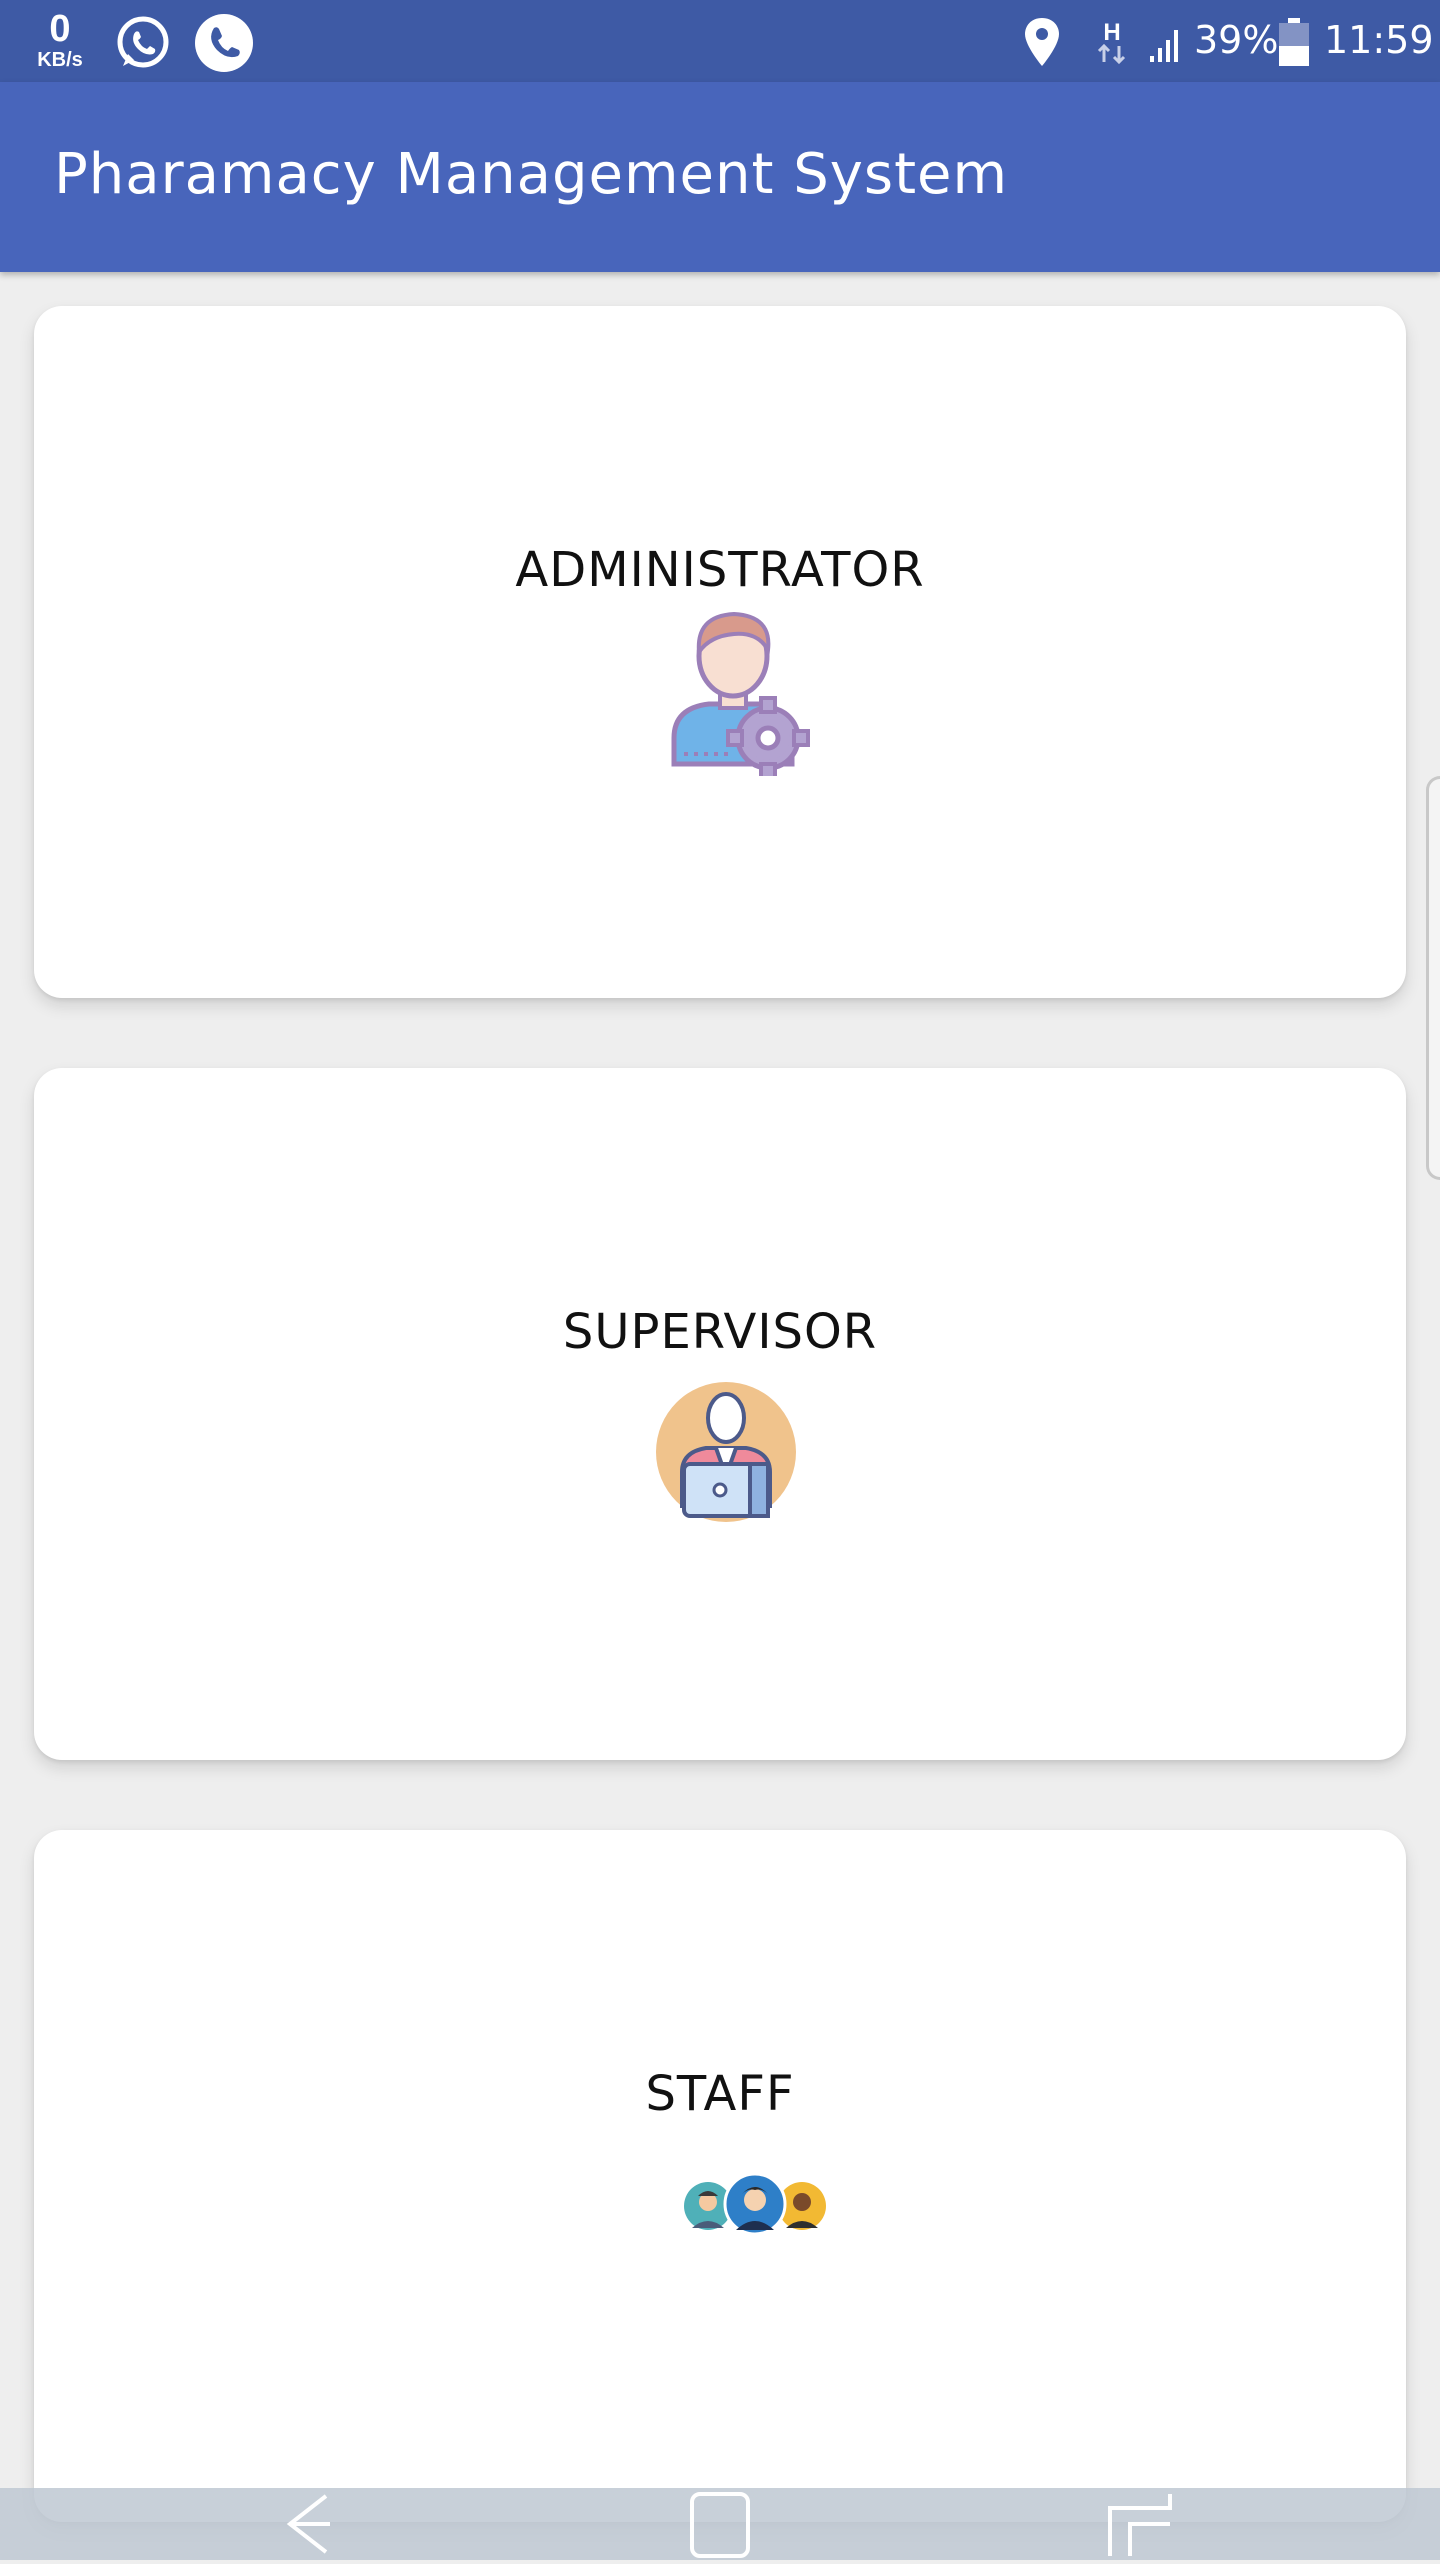 The width and height of the screenshot is (1440, 2564). Describe the element at coordinates (1140, 2524) in the screenshot. I see `recents-icon` at that location.